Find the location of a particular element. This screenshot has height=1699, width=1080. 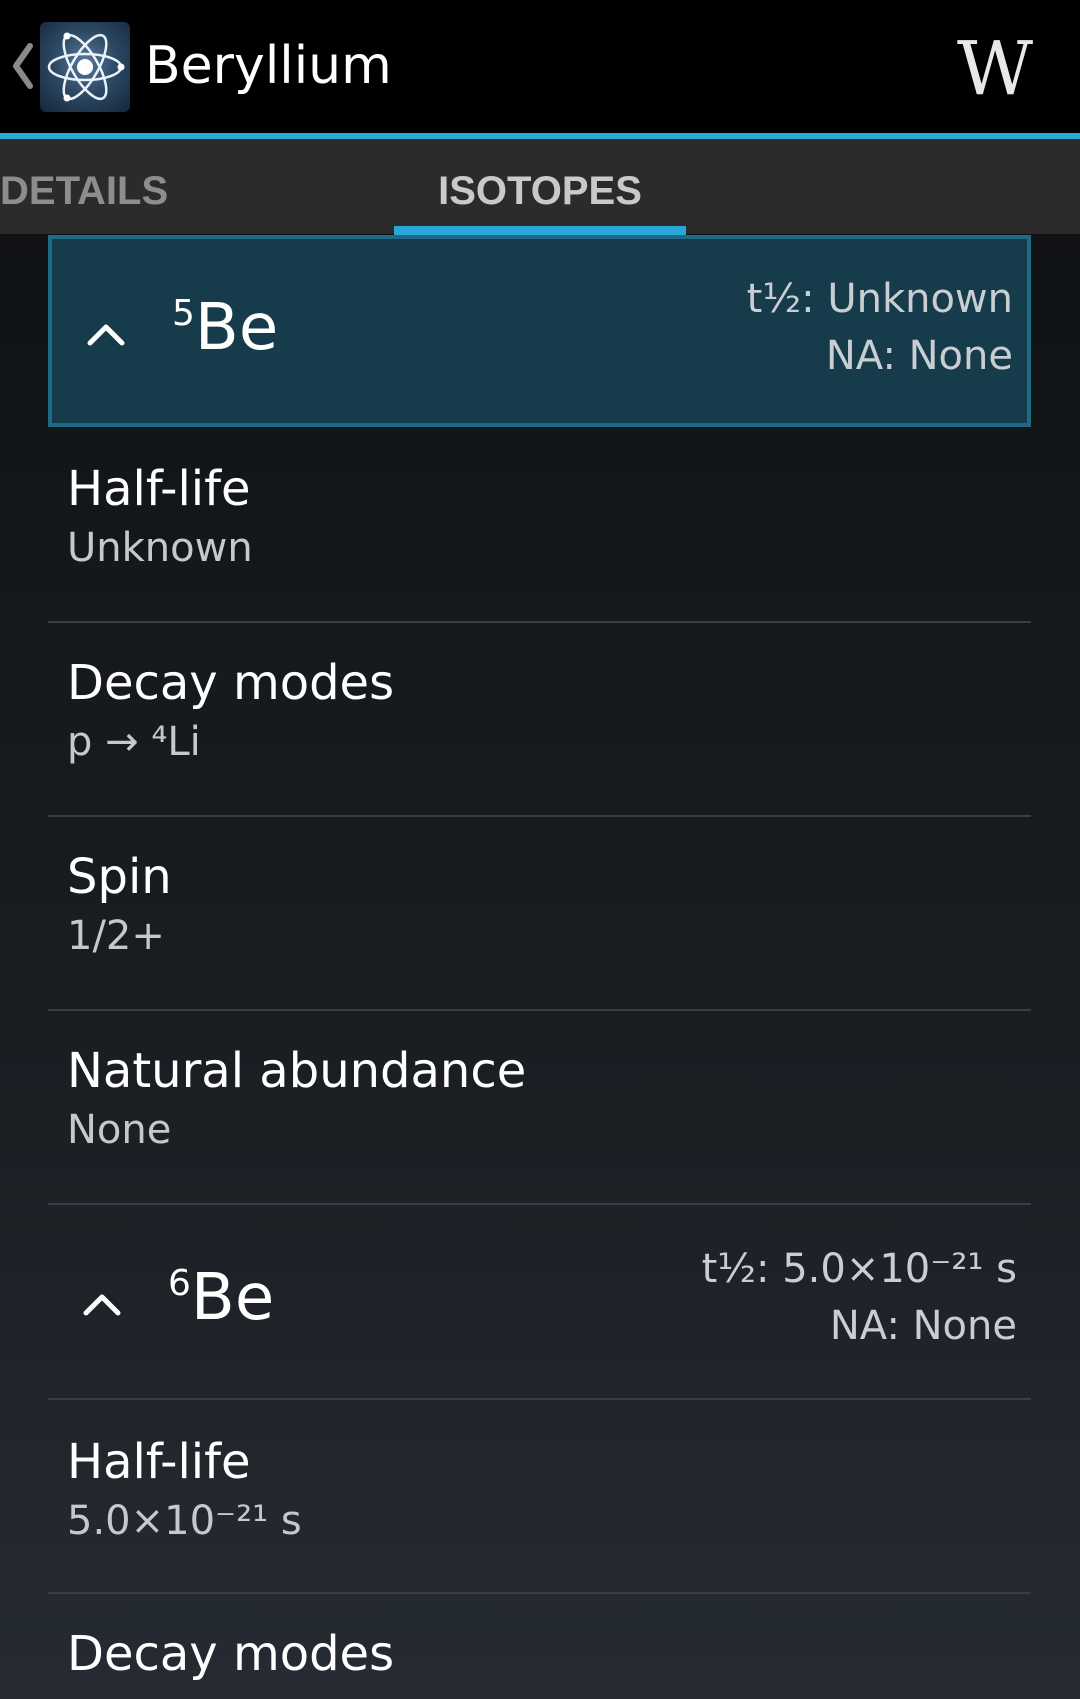

isotope-name: 5Be is located at coordinates (225, 328).